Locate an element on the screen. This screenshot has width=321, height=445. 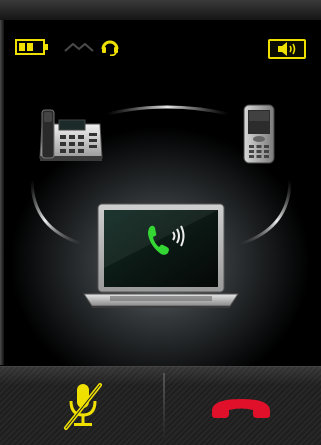
signal-wave-icon is located at coordinates (79, 47).